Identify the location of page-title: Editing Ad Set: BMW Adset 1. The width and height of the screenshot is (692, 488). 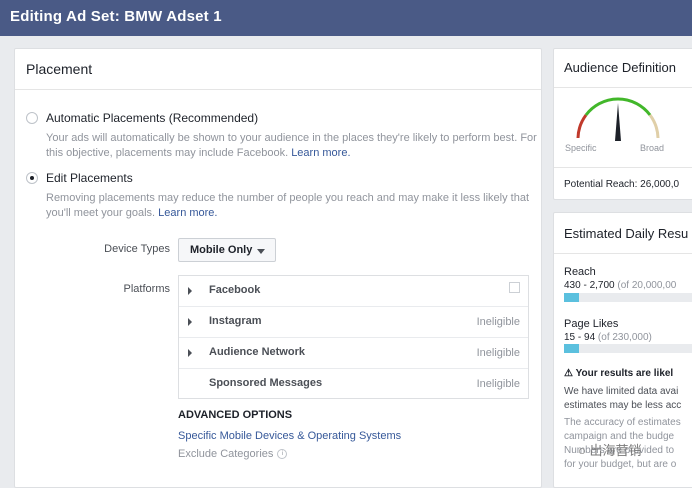
(116, 16).